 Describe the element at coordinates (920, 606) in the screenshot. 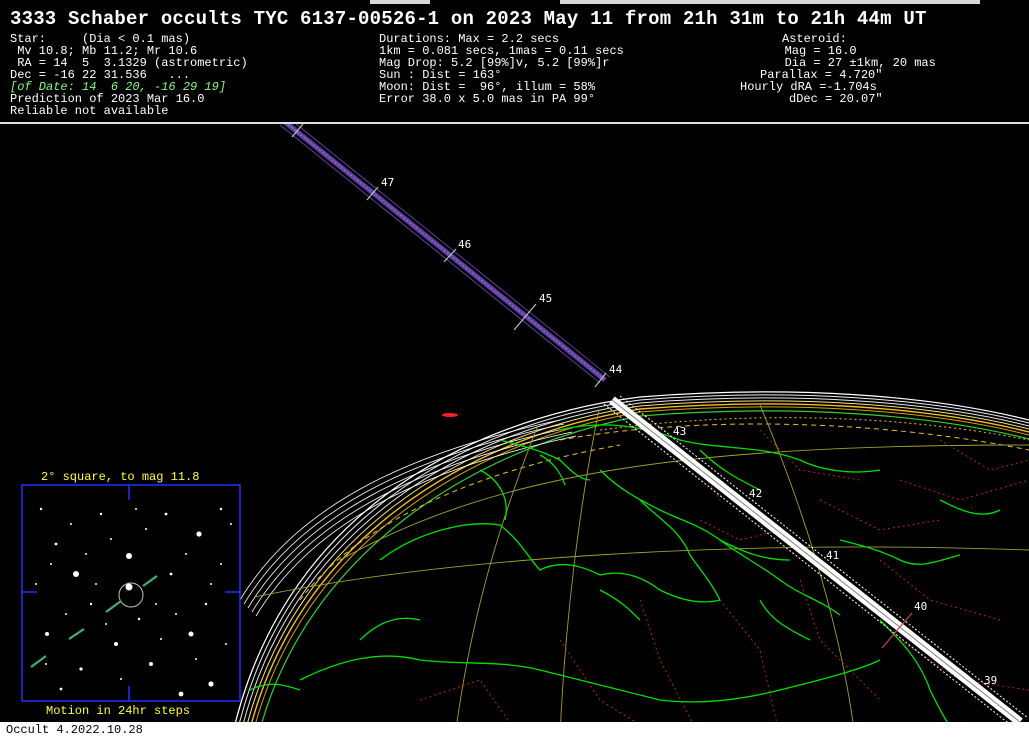

I see `minute-label-40: 40` at that location.